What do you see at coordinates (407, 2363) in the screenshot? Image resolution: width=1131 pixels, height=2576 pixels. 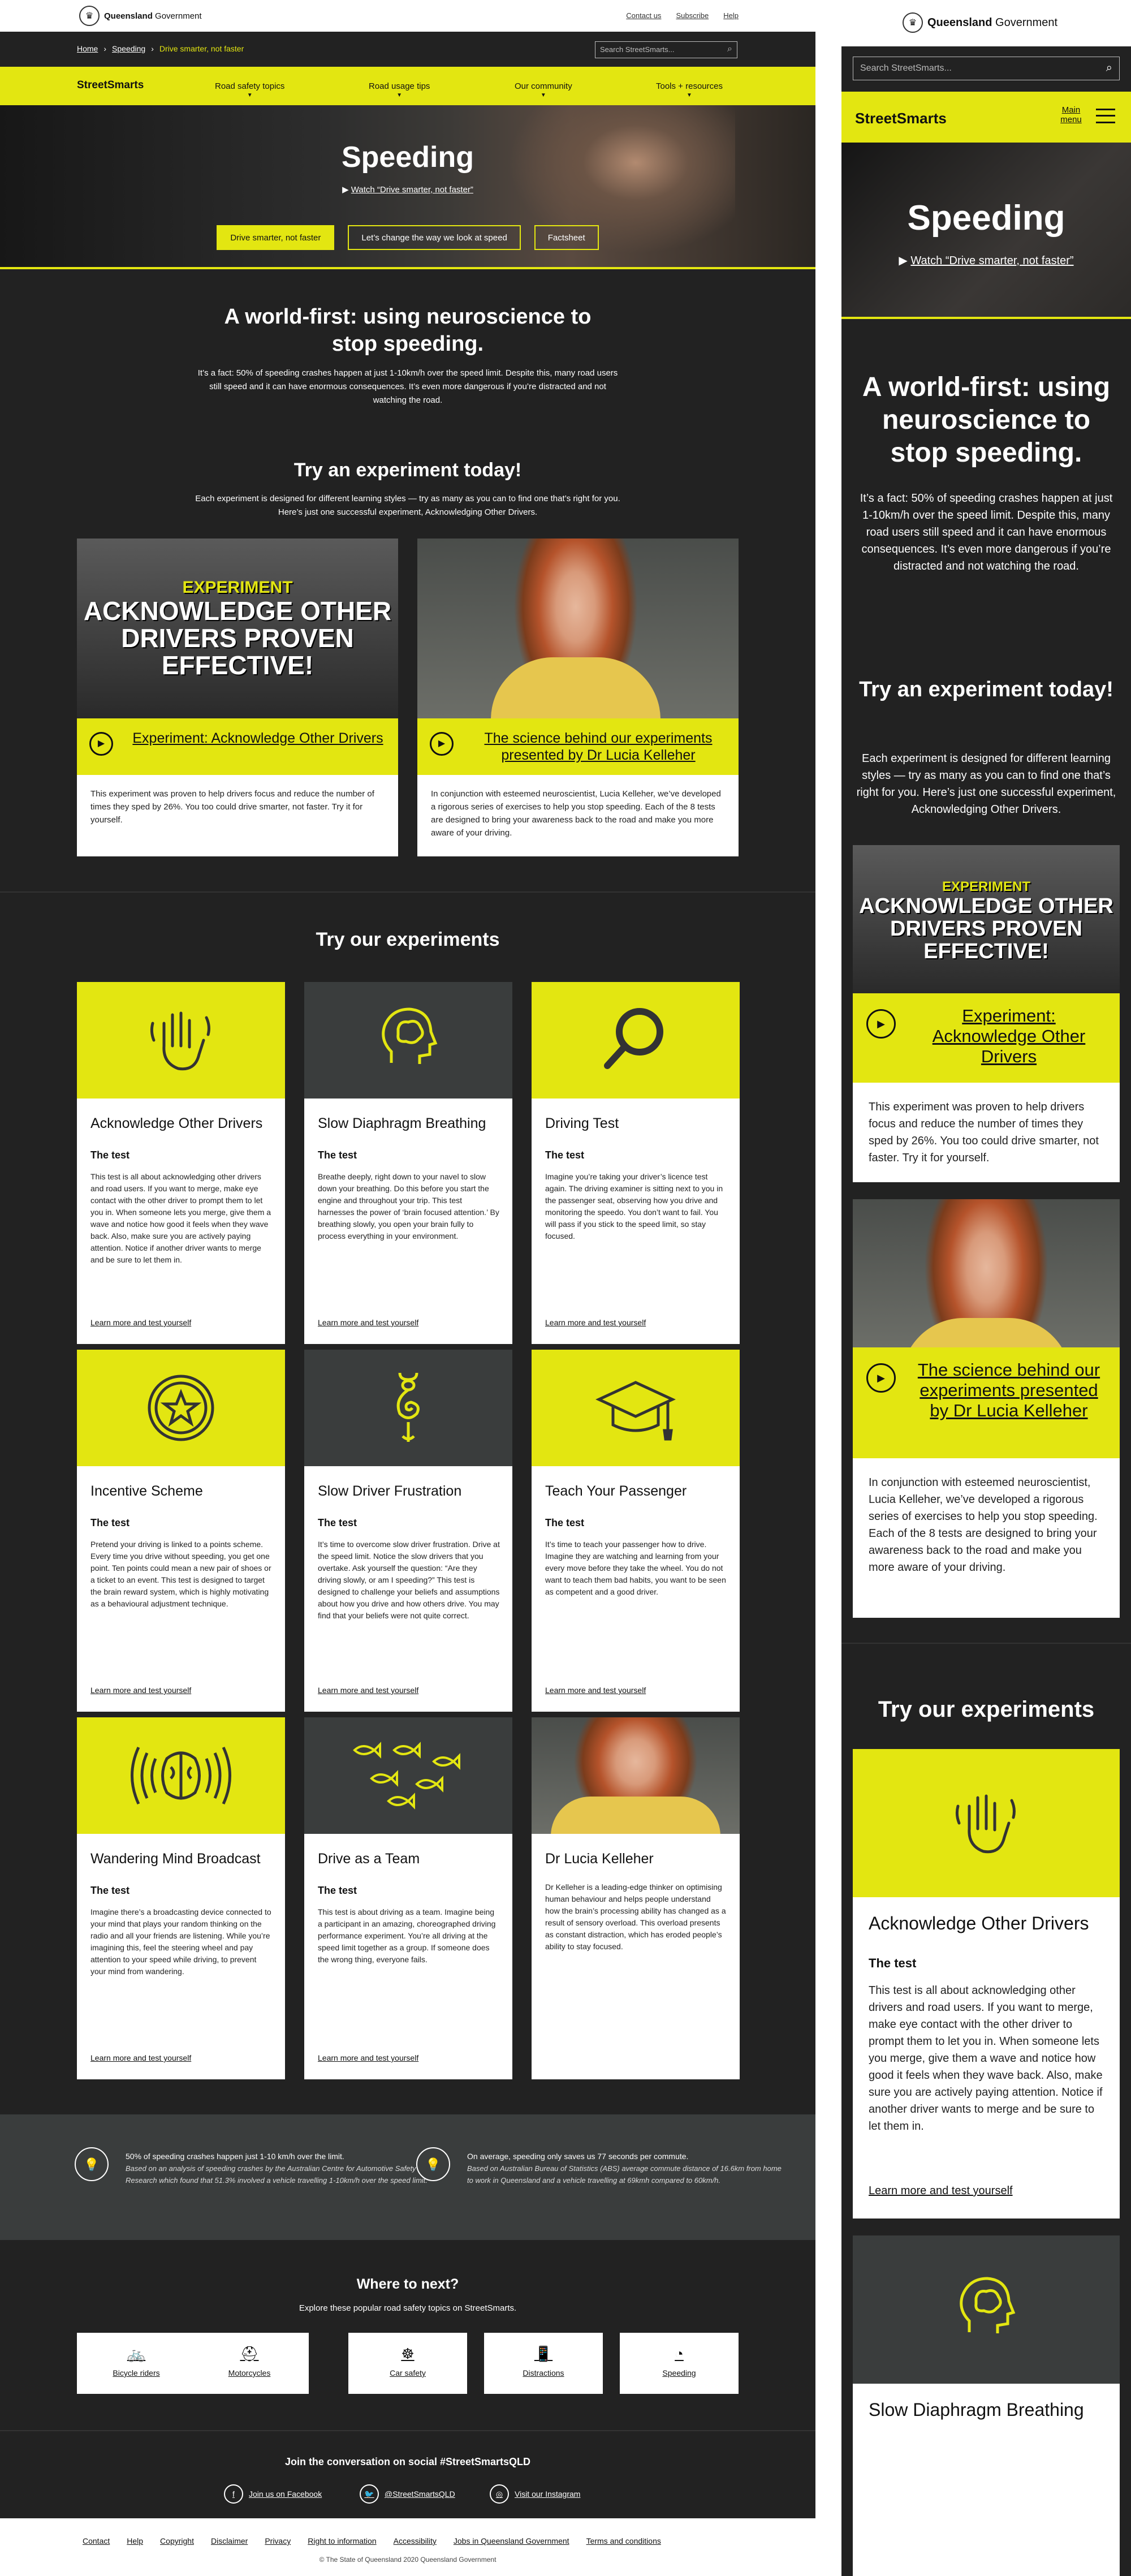 I see `topic-tile-car-safety: ☸ Car safety` at bounding box center [407, 2363].